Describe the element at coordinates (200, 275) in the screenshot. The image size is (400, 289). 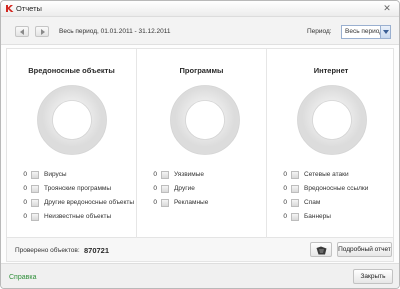
I see `bottom-bar: Справка Закрыть` at that location.